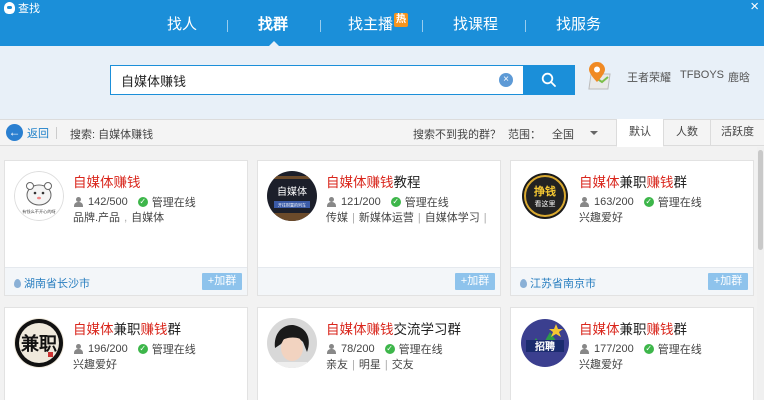 This screenshot has width=764, height=400. I want to click on group-meta: 121/200 ✓ 管理在线, so click(387, 202).